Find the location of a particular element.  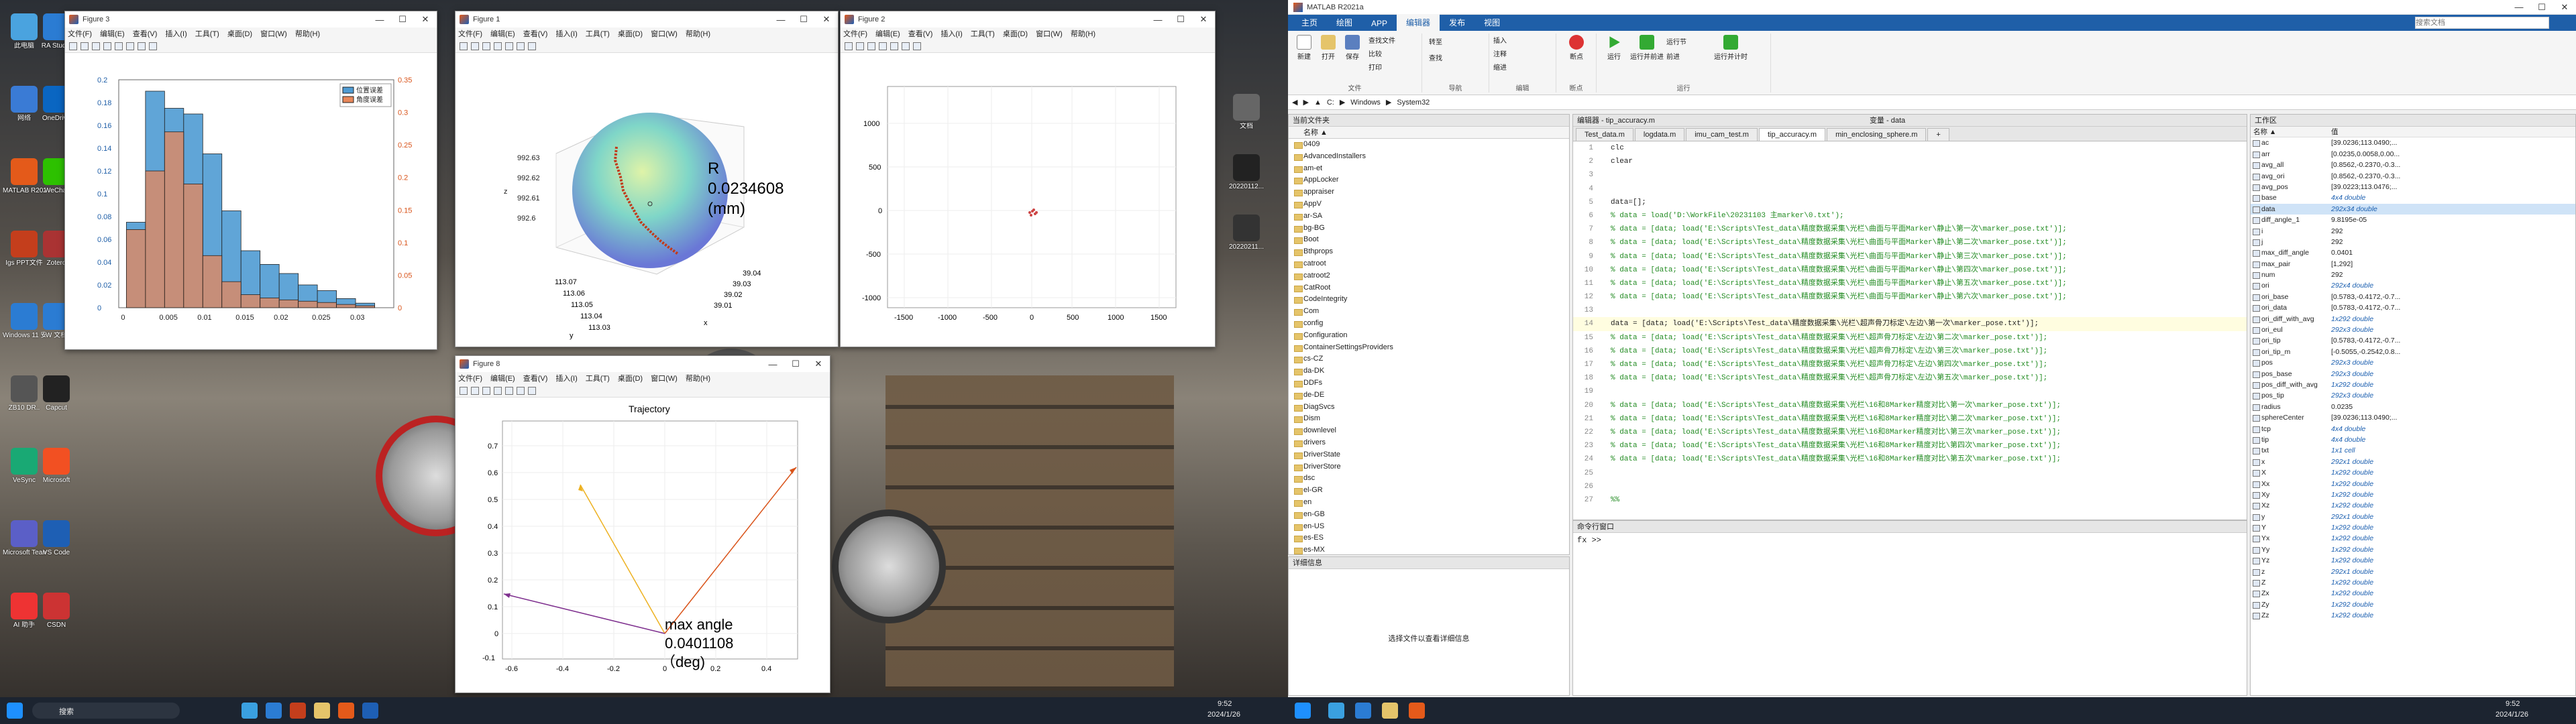

folder-item: el-GR is located at coordinates (1429, 491).